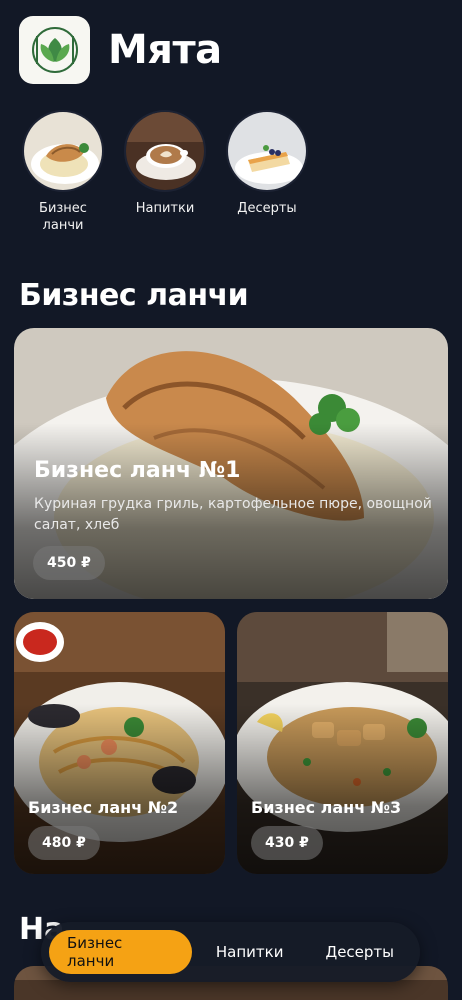 Image resolution: width=462 pixels, height=1000 pixels. Describe the element at coordinates (359, 952) in the screenshot. I see `tab-desserts: Десерты` at that location.